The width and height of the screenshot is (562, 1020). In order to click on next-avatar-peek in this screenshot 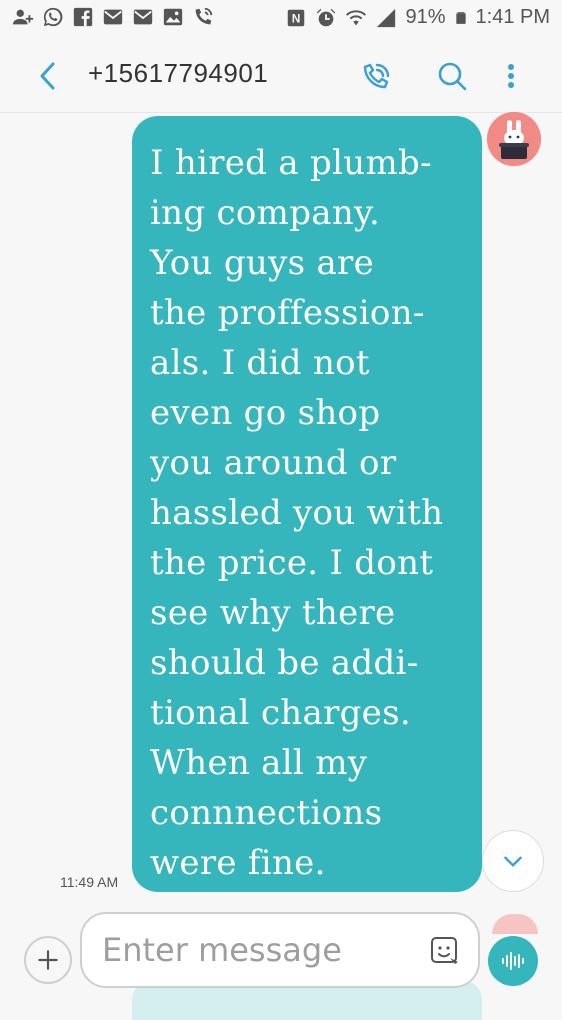, I will do `click(515, 924)`.